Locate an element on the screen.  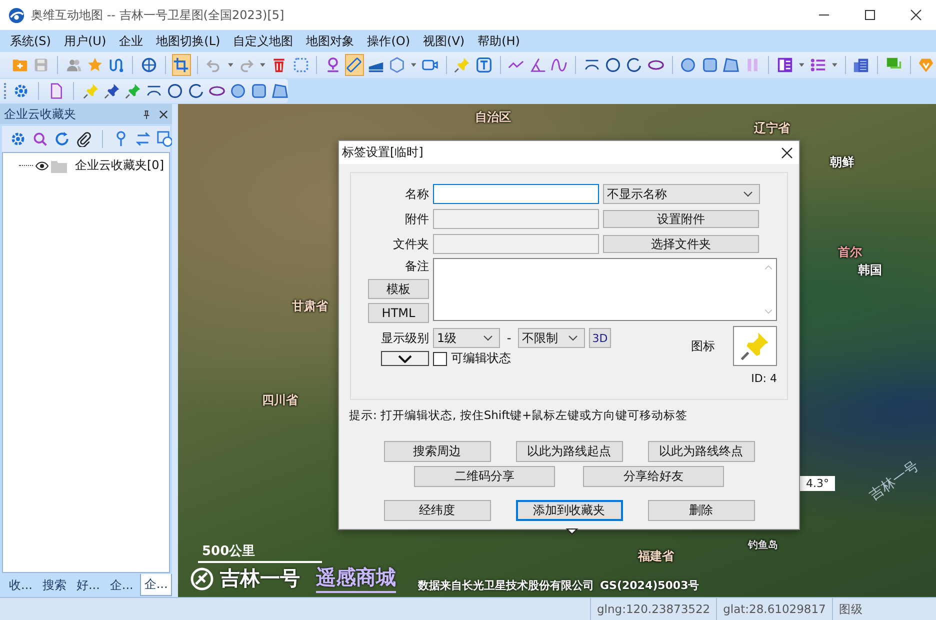
action-button: 以此为路线终点 is located at coordinates (701, 451).